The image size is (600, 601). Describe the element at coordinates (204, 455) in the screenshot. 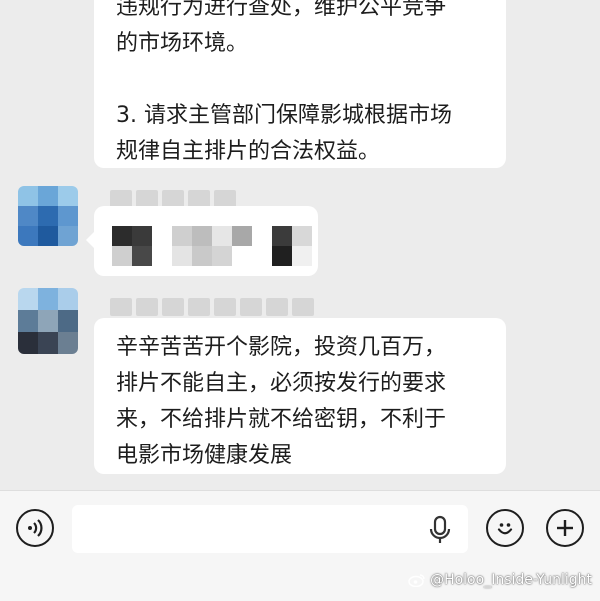

I see `message-line: 电影市场健康发展` at that location.